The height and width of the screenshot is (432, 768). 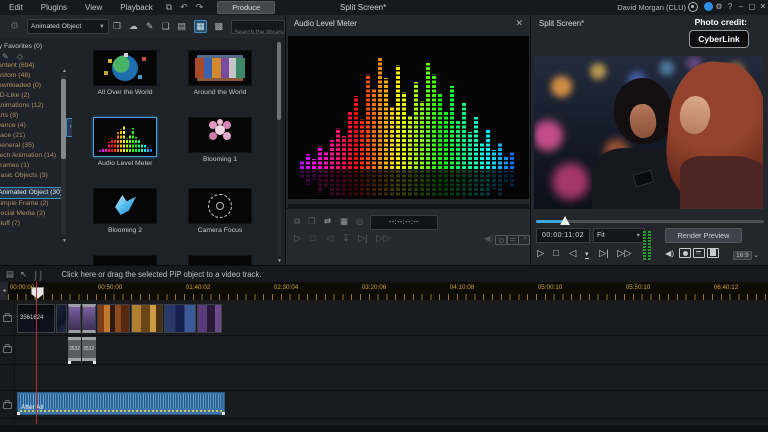 What do you see at coordinates (24, 56) in the screenshot?
I see `tag-icon: ◇` at bounding box center [24, 56].